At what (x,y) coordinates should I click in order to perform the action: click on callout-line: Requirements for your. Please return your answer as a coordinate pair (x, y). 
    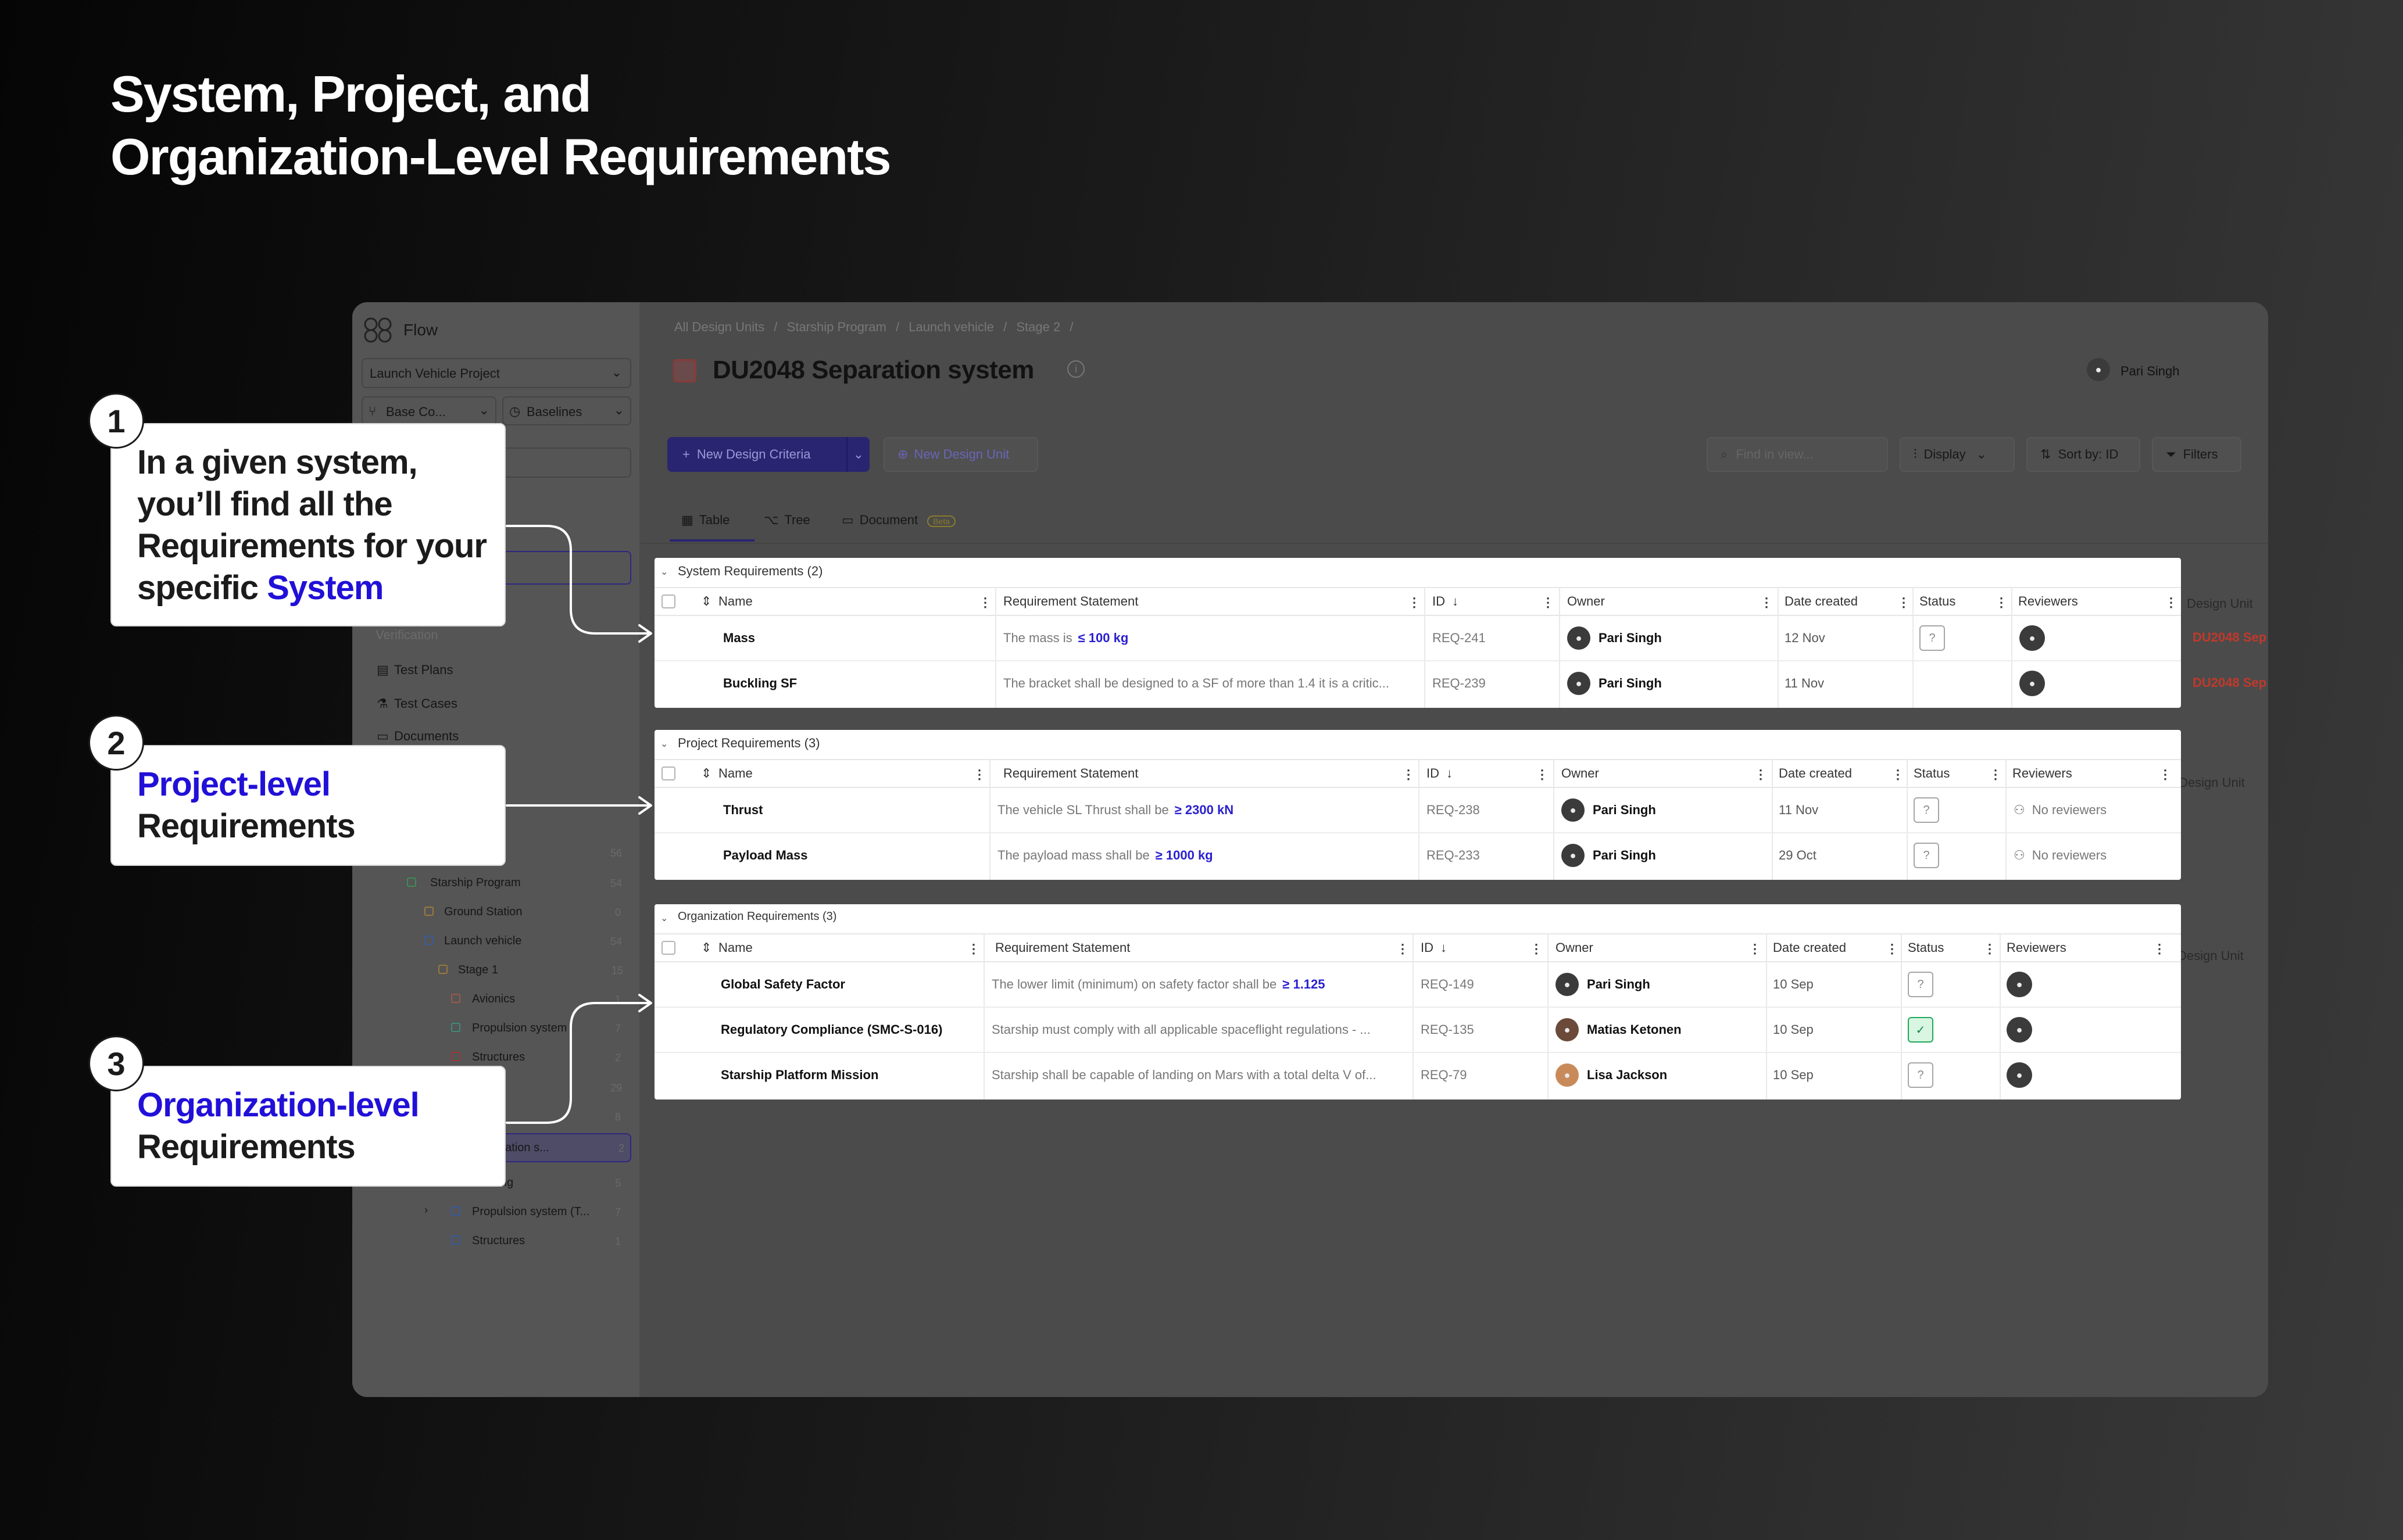
    Looking at the image, I should click on (312, 546).